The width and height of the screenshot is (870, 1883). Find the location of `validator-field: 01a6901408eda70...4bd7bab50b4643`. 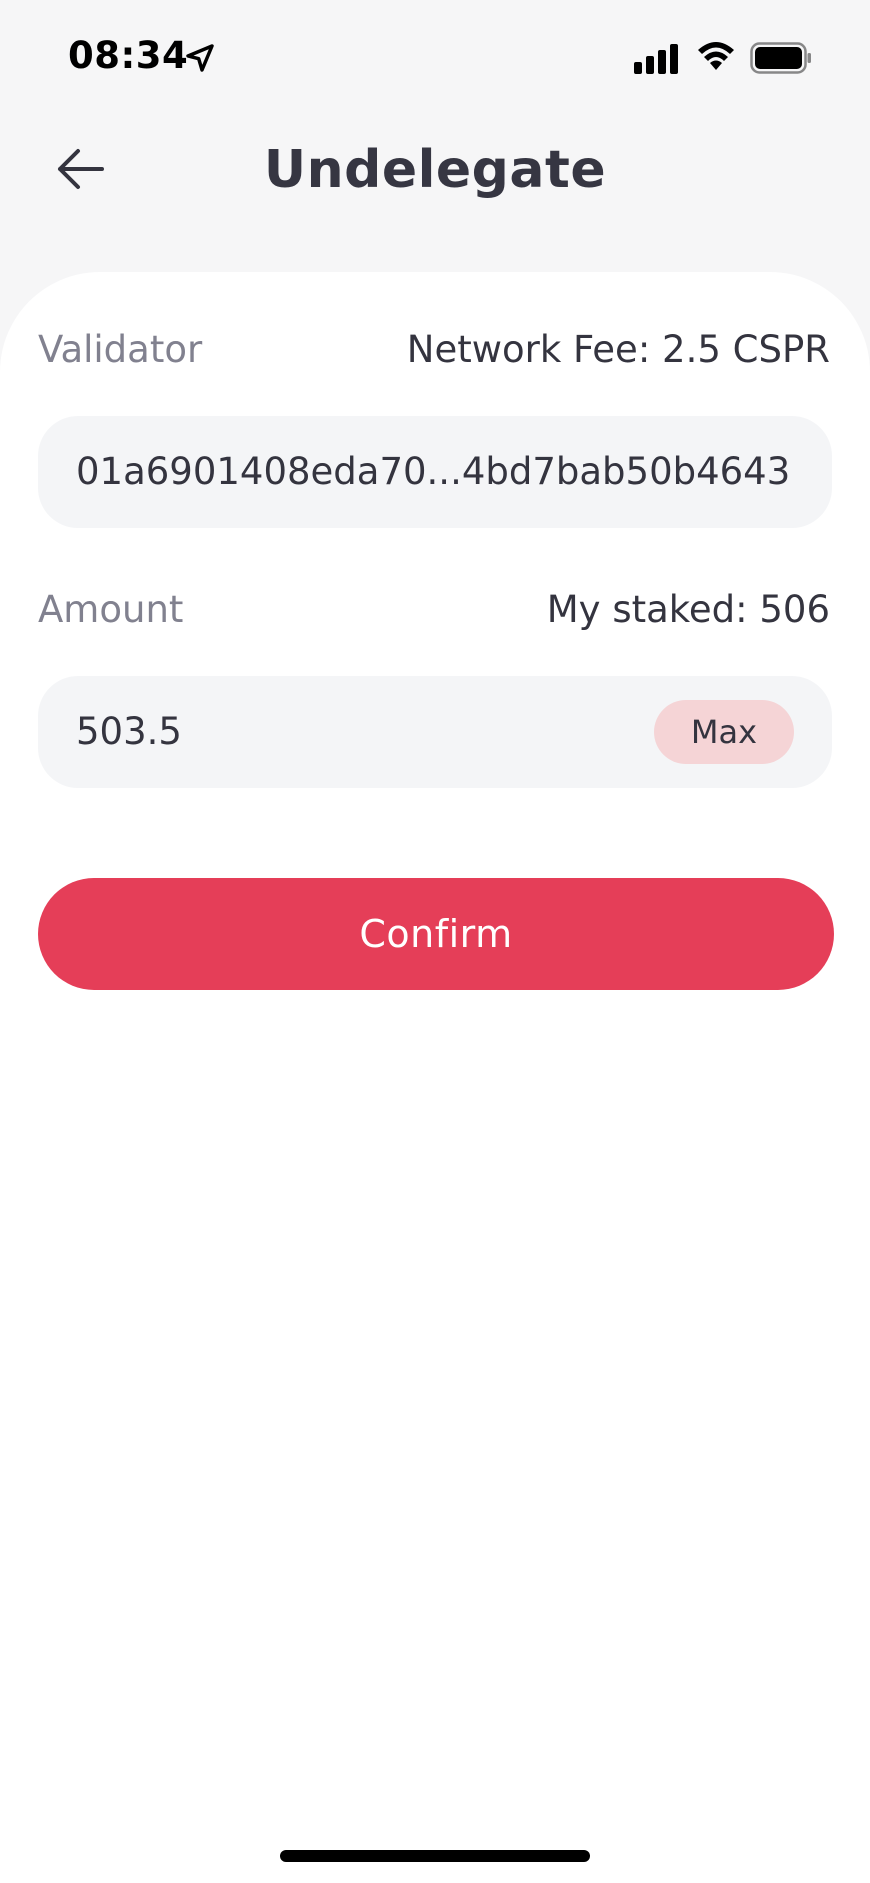

validator-field: 01a6901408eda70...4bd7bab50b4643 is located at coordinates (435, 472).